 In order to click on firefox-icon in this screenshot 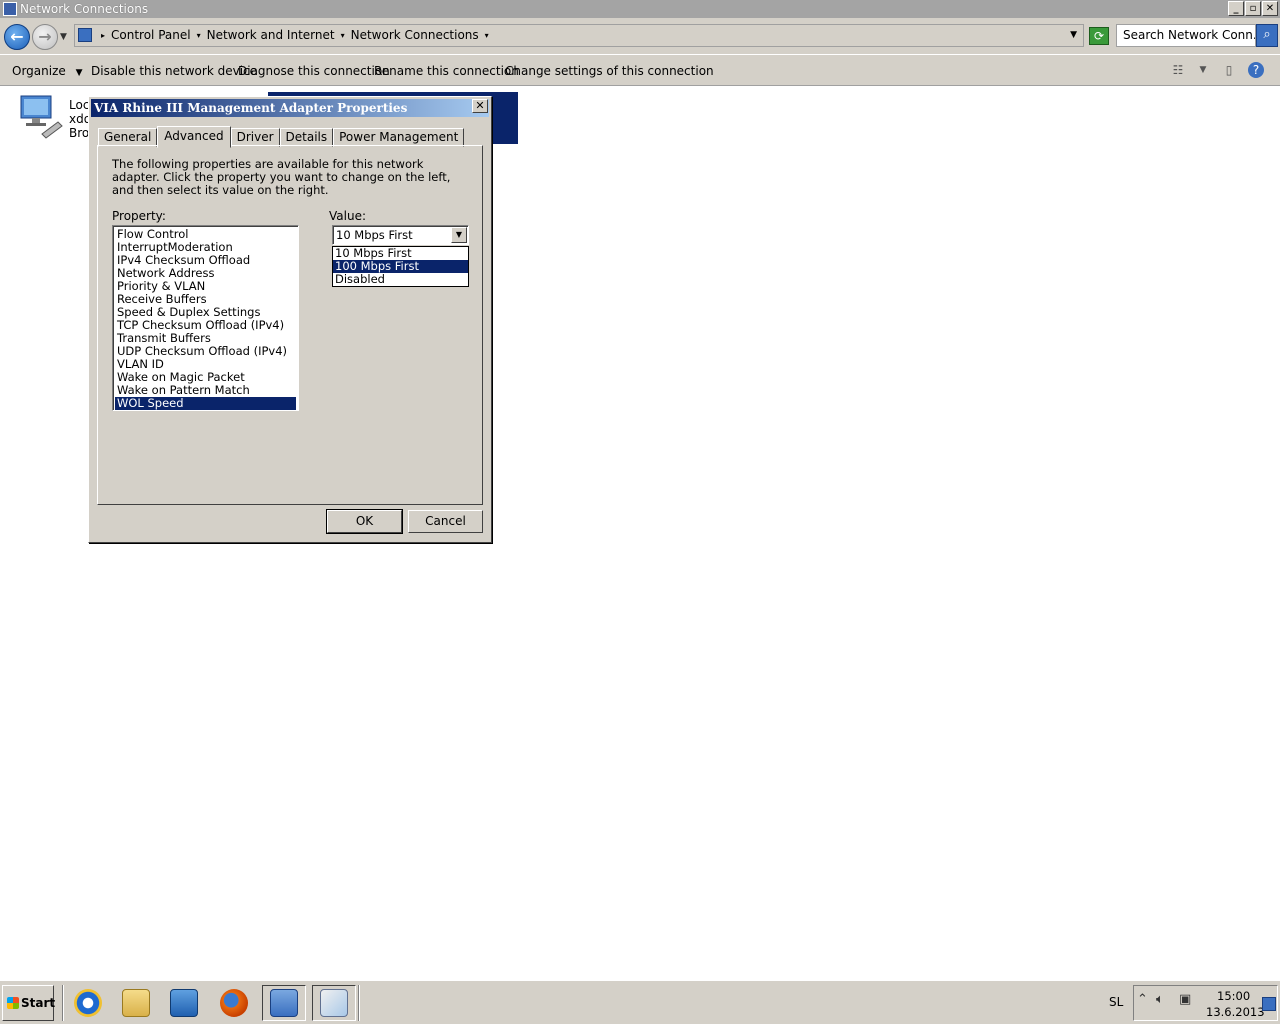, I will do `click(234, 1003)`.